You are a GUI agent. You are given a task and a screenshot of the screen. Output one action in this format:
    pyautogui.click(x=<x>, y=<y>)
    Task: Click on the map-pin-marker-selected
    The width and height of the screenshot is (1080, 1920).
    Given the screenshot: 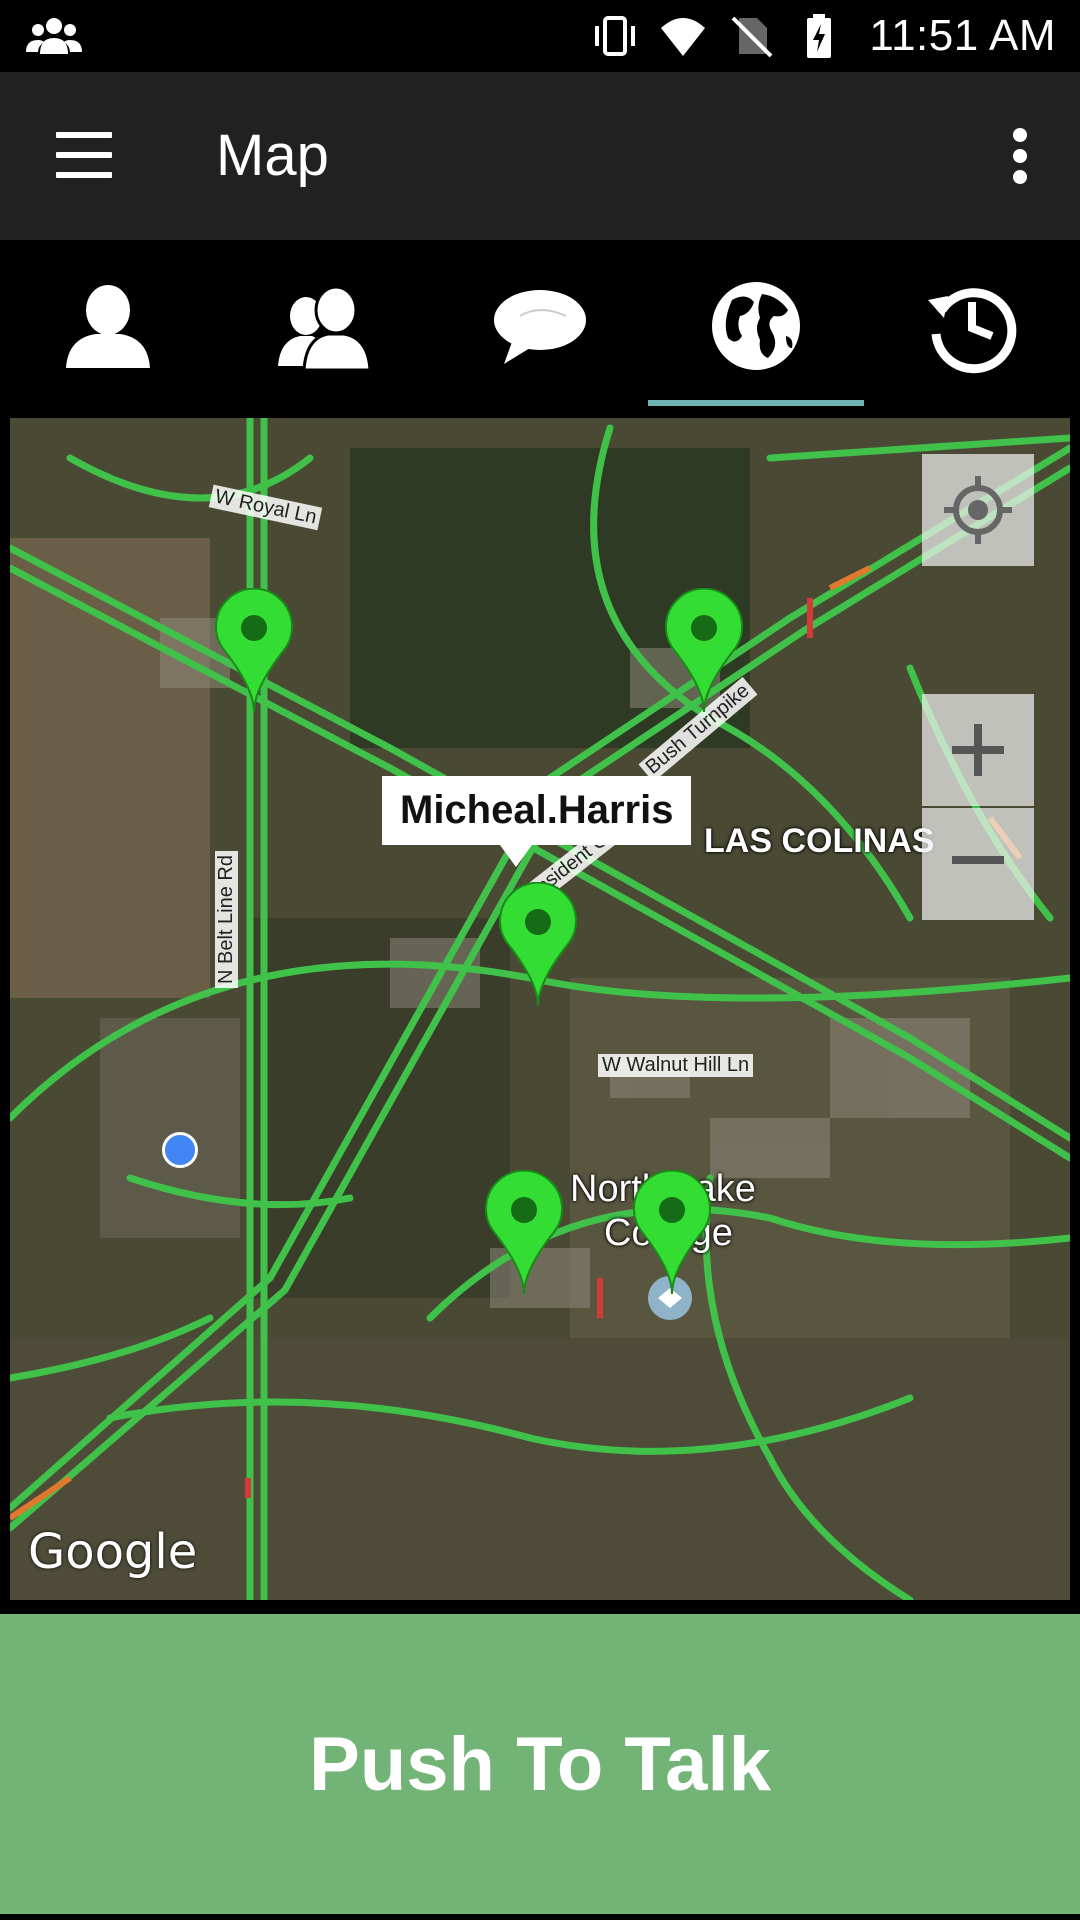 What is the action you would take?
    pyautogui.click(x=538, y=946)
    